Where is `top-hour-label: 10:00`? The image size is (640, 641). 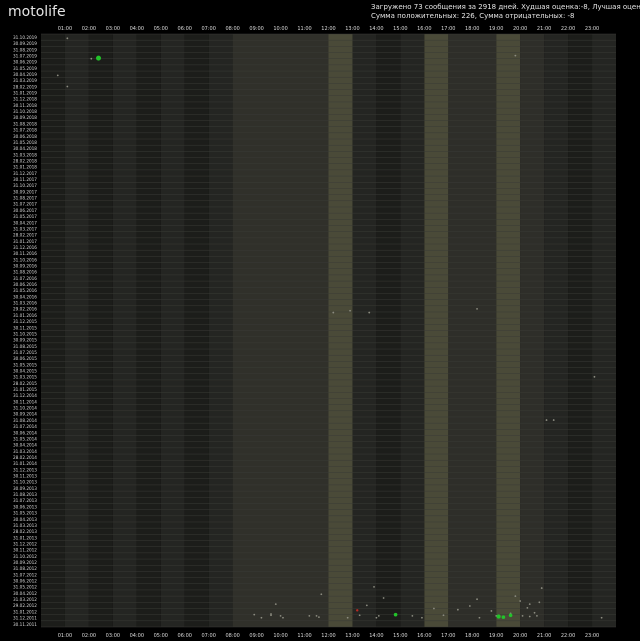
top-hour-label: 10:00 is located at coordinates (280, 29).